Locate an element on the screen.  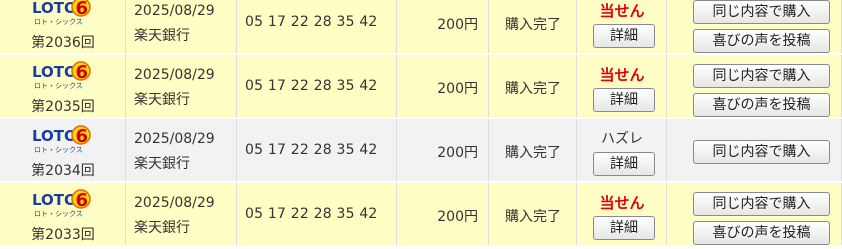
draw-result: ハズレ is located at coordinates (622, 139).